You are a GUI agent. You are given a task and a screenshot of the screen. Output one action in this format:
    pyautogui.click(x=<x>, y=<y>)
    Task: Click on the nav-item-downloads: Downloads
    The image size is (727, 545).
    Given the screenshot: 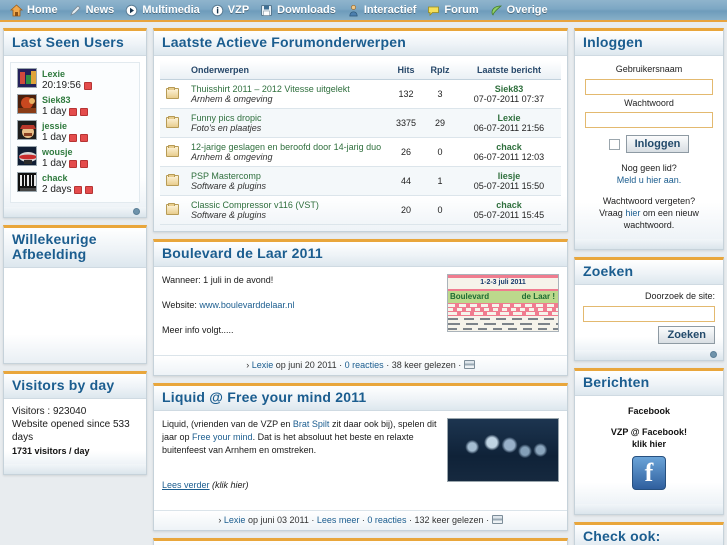 What is the action you would take?
    pyautogui.click(x=301, y=10)
    